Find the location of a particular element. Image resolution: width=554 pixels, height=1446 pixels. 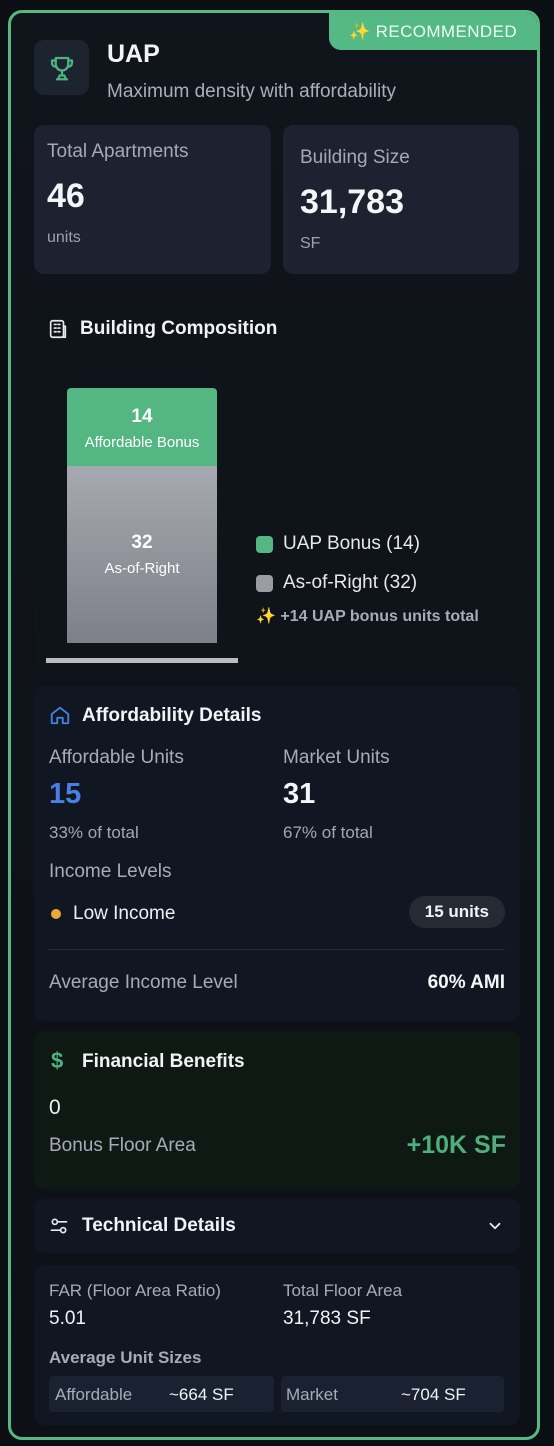

stat-value: 31,783 is located at coordinates (352, 202).